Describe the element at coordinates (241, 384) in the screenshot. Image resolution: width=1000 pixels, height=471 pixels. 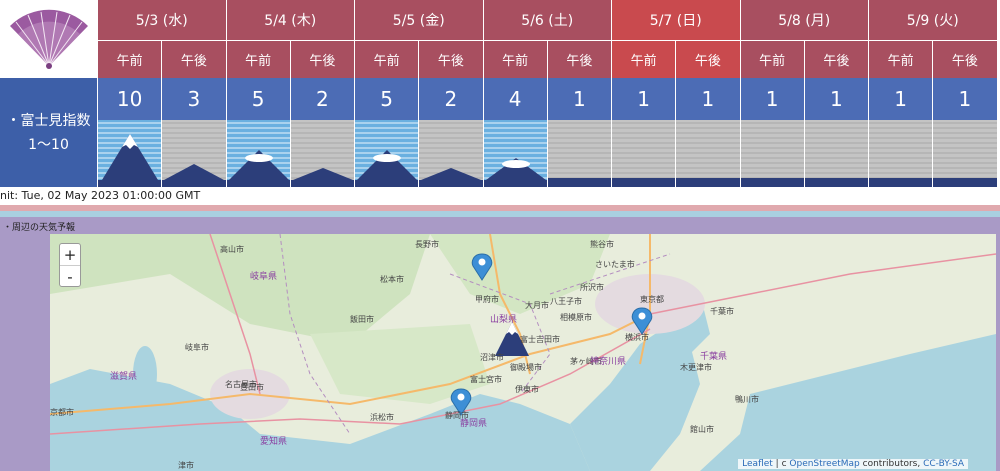
I see `city-label: 名古屋市` at that location.